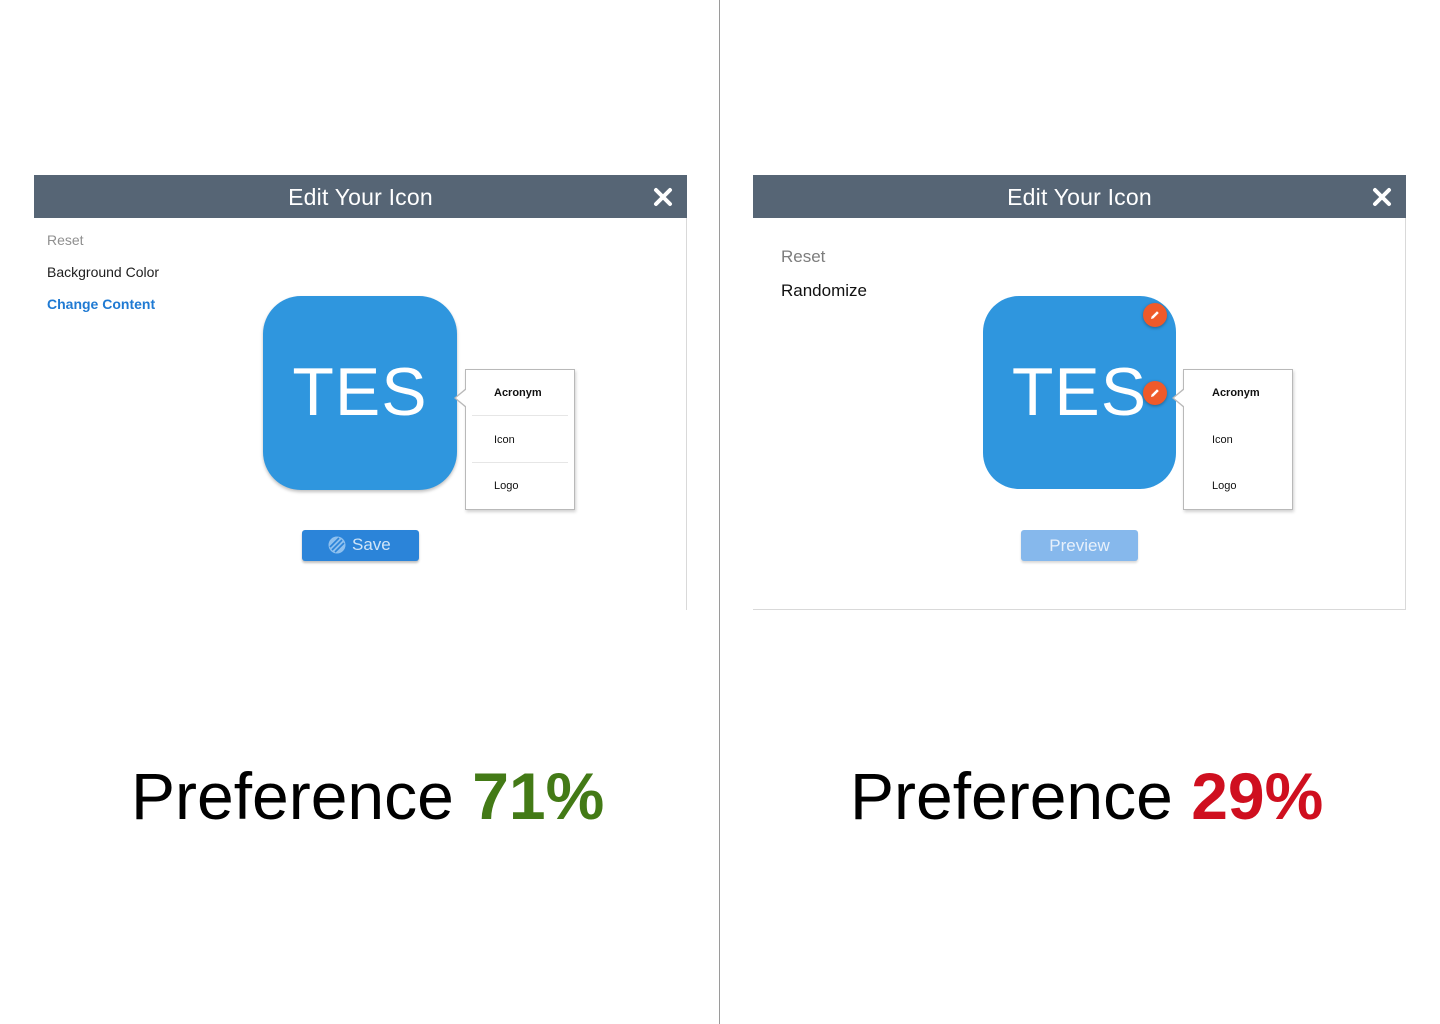 Image resolution: width=1440 pixels, height=1024 pixels. Describe the element at coordinates (371, 544) in the screenshot. I see `save-button-label: Save` at that location.